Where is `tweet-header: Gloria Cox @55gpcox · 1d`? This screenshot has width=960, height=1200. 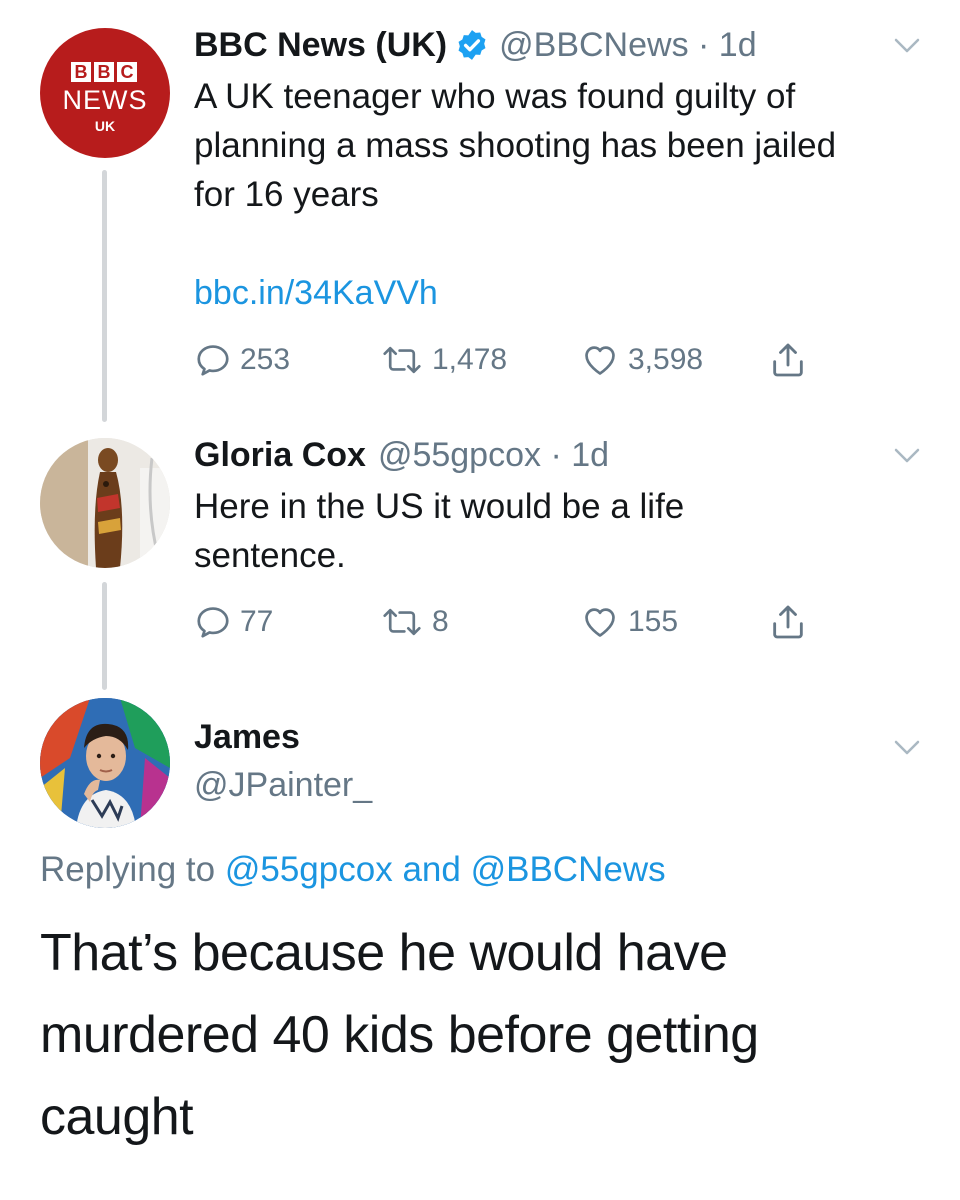 tweet-header: Gloria Cox @55gpcox · 1d is located at coordinates (401, 455).